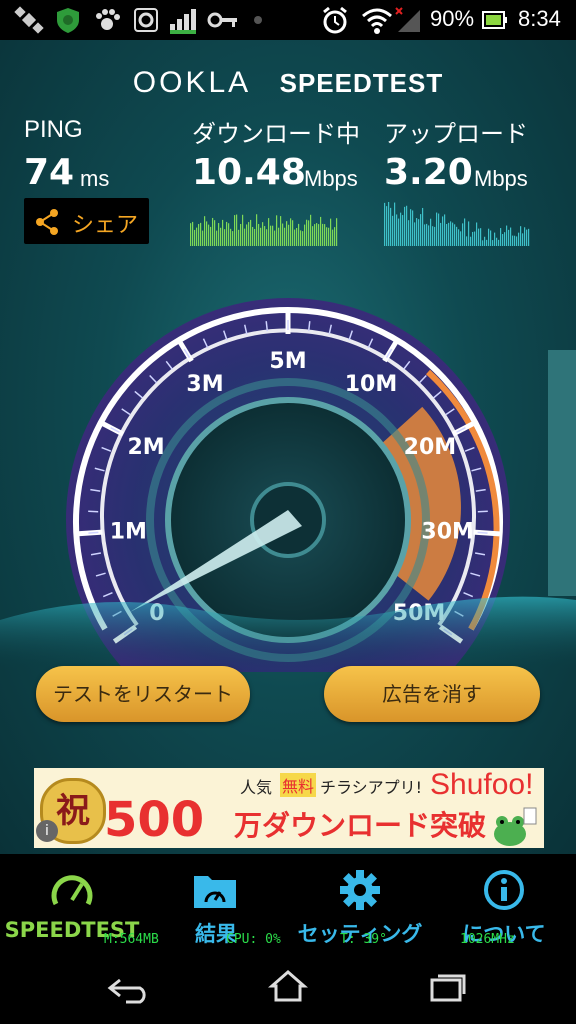 The width and height of the screenshot is (576, 1024). I want to click on share-icon, so click(47, 222).